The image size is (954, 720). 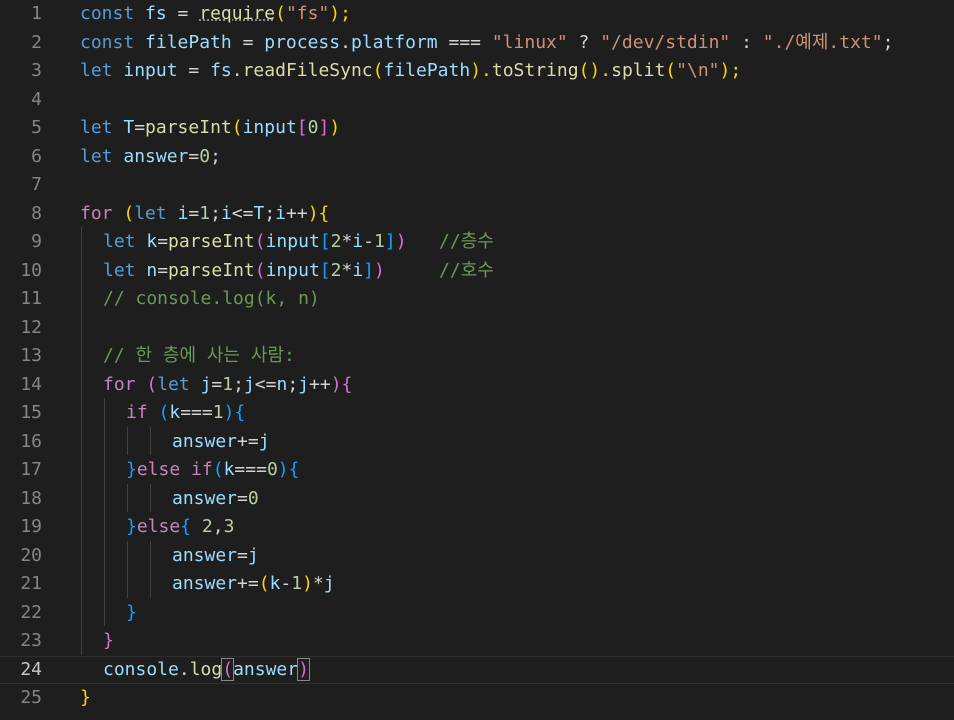 I want to click on line-number: 4, so click(x=21, y=100).